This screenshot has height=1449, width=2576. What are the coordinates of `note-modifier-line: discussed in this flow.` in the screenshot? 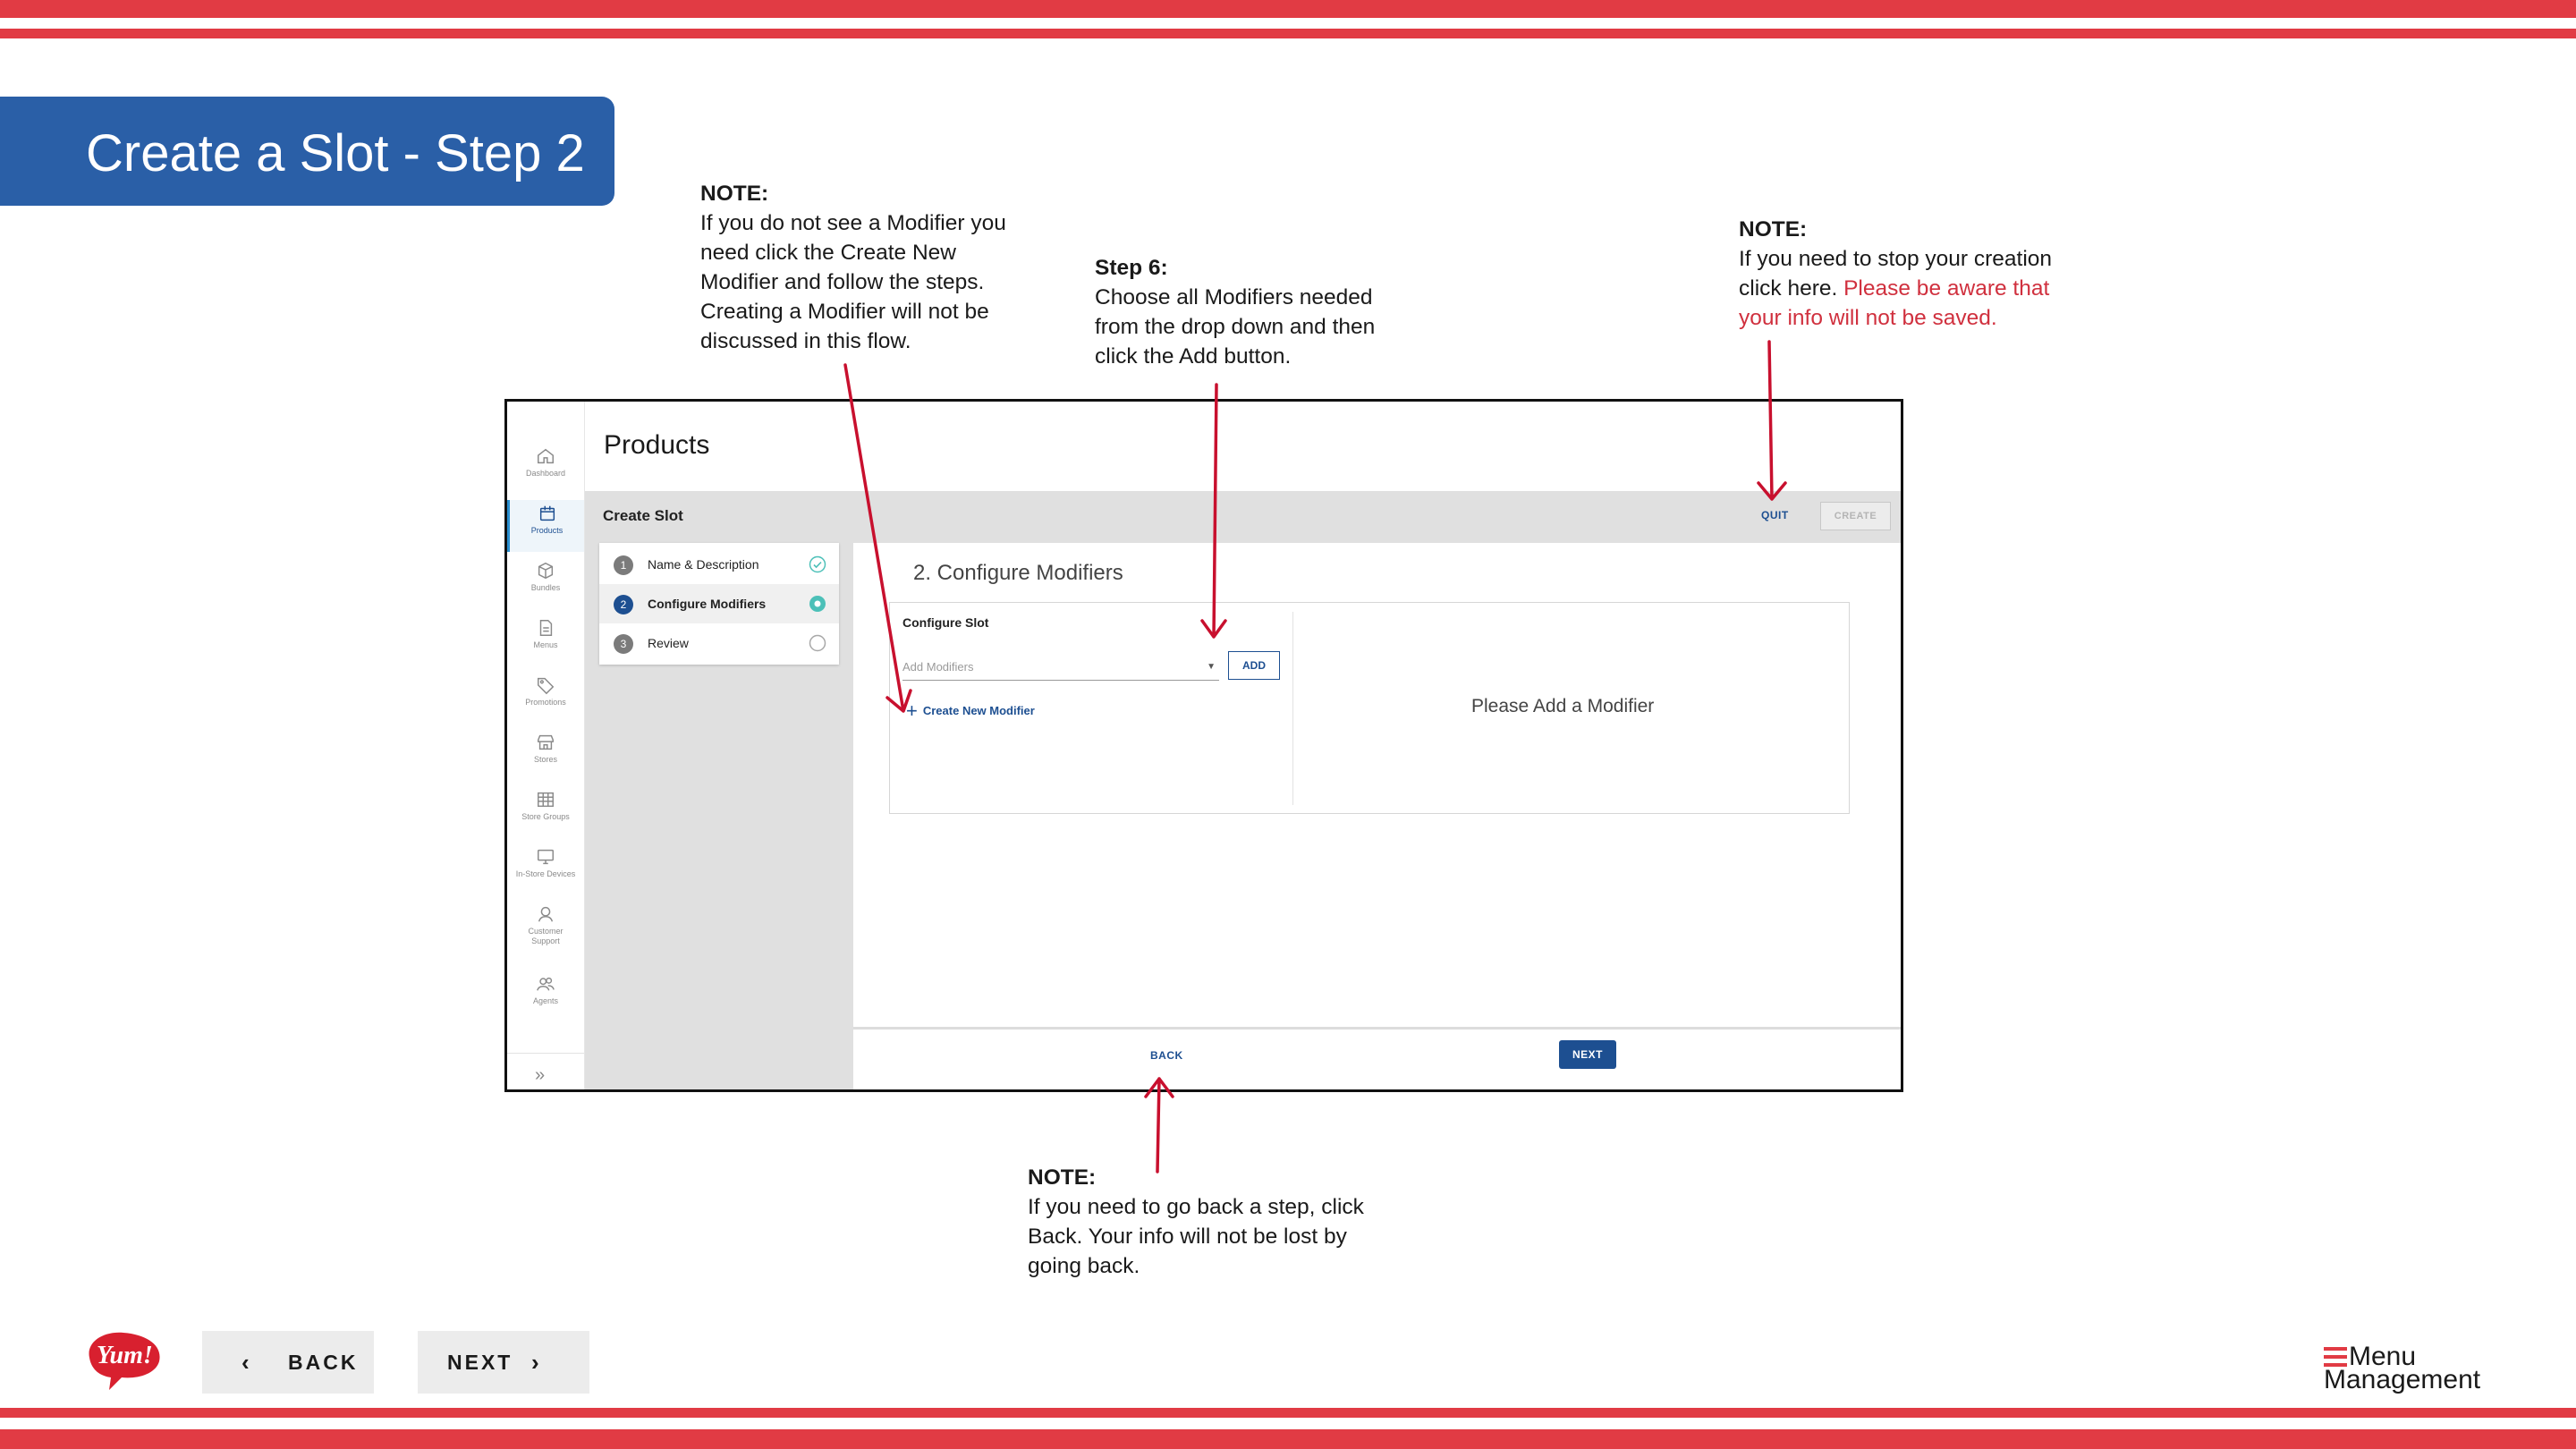 It's located at (805, 341).